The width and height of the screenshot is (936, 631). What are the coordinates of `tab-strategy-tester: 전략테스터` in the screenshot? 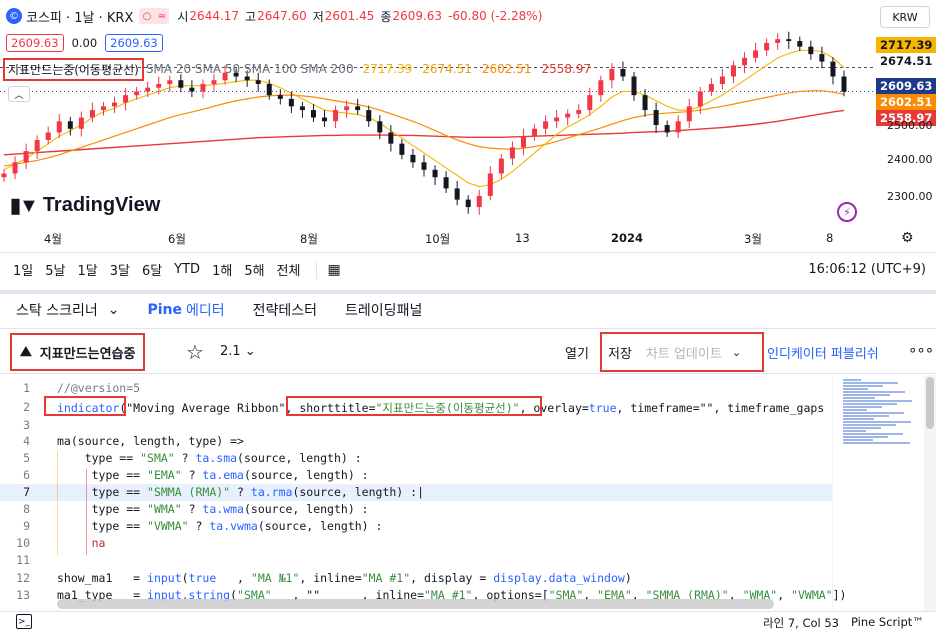 It's located at (285, 310).